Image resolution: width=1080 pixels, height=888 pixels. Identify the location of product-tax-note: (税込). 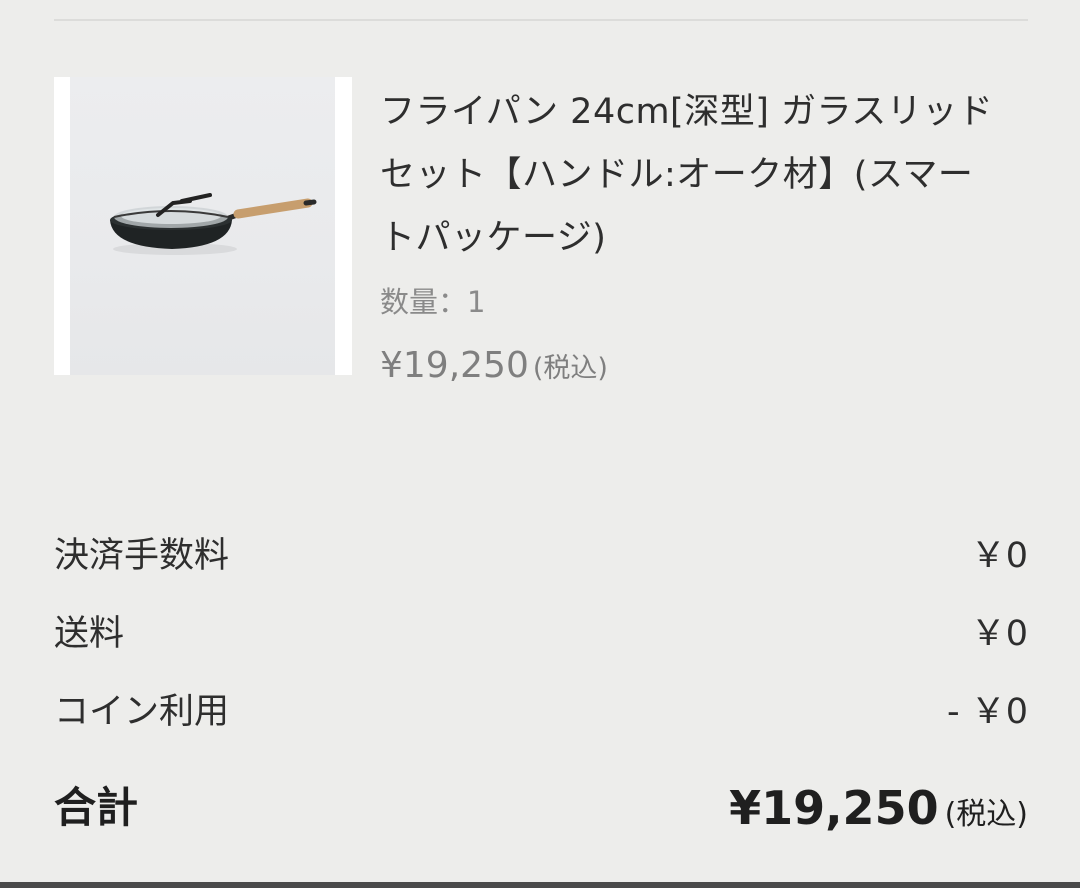
(570, 368).